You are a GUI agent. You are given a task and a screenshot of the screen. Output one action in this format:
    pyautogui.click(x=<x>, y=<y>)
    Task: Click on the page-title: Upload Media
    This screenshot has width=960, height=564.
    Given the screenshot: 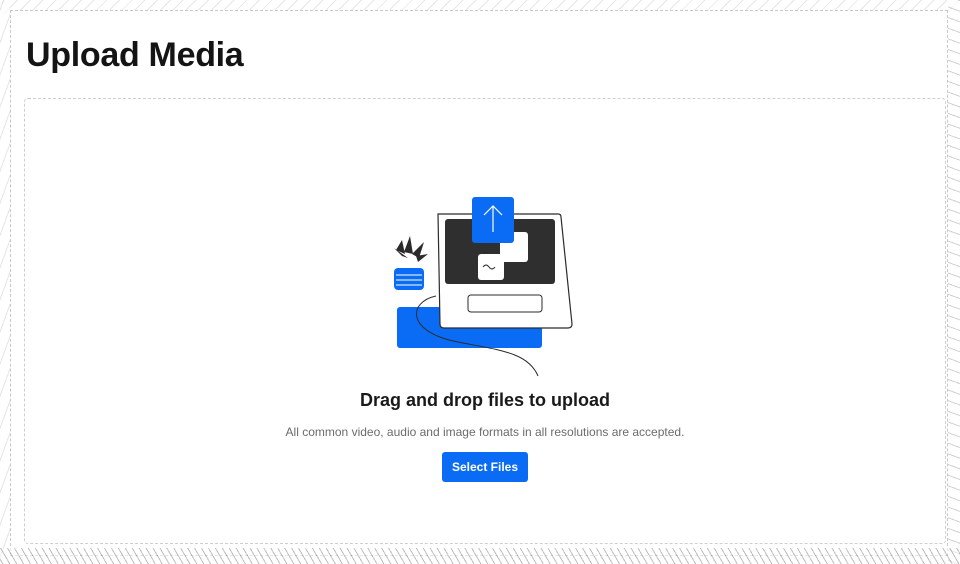 What is the action you would take?
    pyautogui.click(x=135, y=55)
    